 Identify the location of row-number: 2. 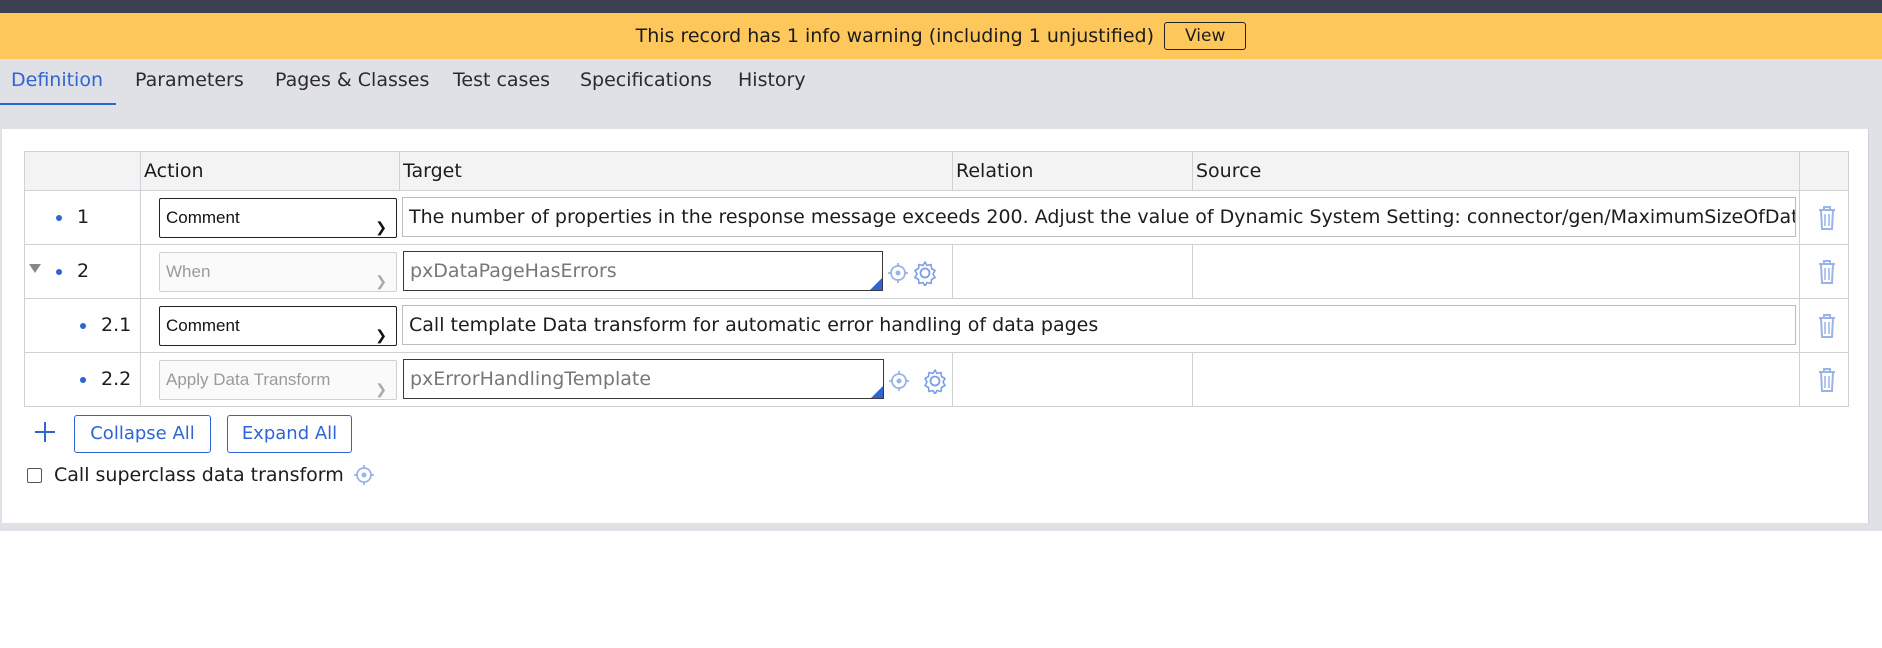
(83, 271).